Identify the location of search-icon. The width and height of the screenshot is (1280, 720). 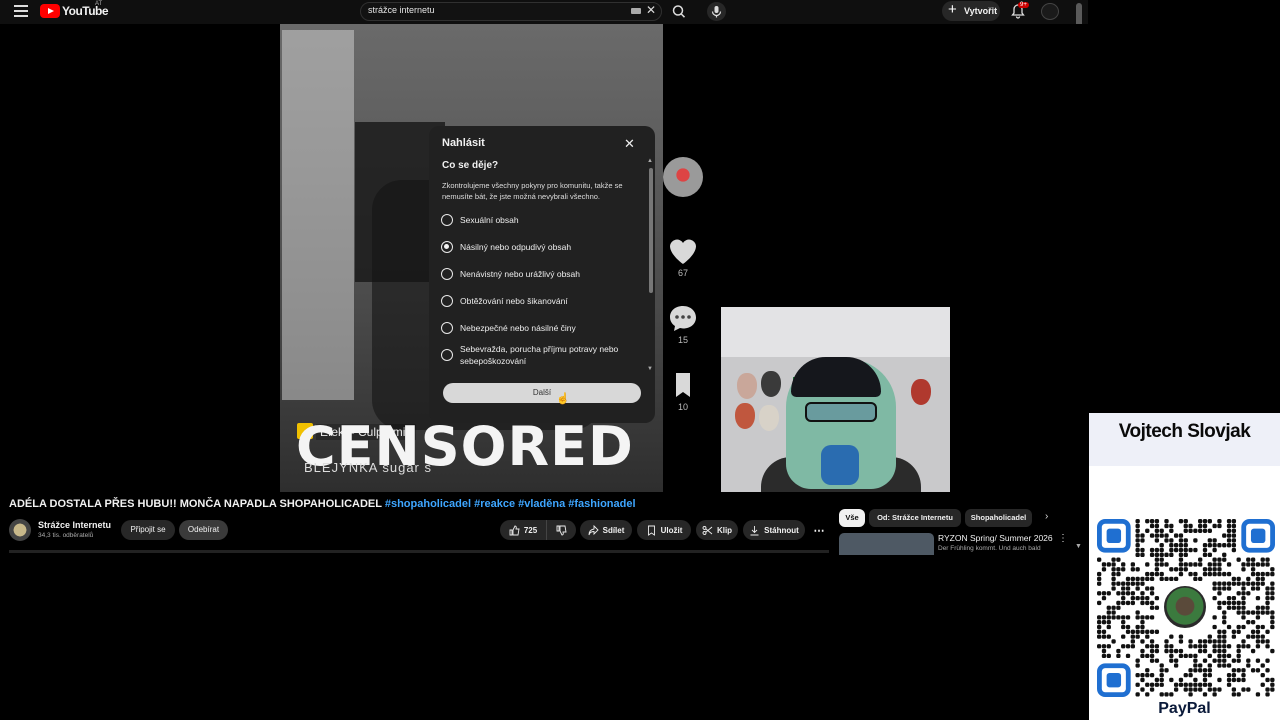
(679, 11).